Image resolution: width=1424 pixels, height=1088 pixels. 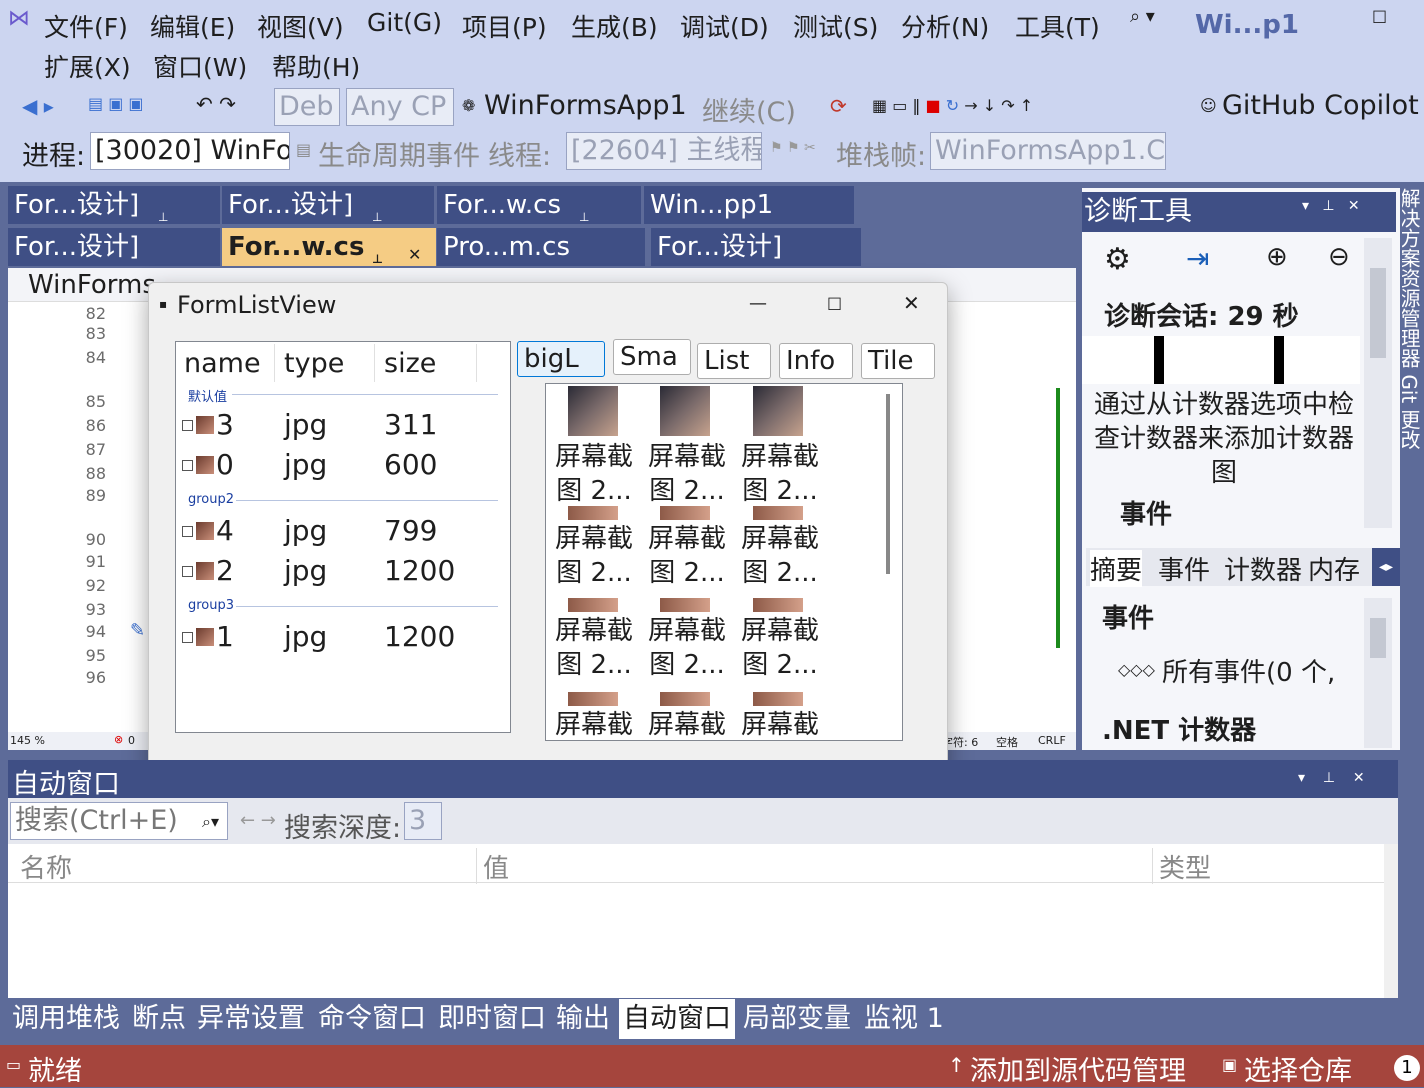 What do you see at coordinates (1117, 259) in the screenshot?
I see `settings-icon: ⚙` at bounding box center [1117, 259].